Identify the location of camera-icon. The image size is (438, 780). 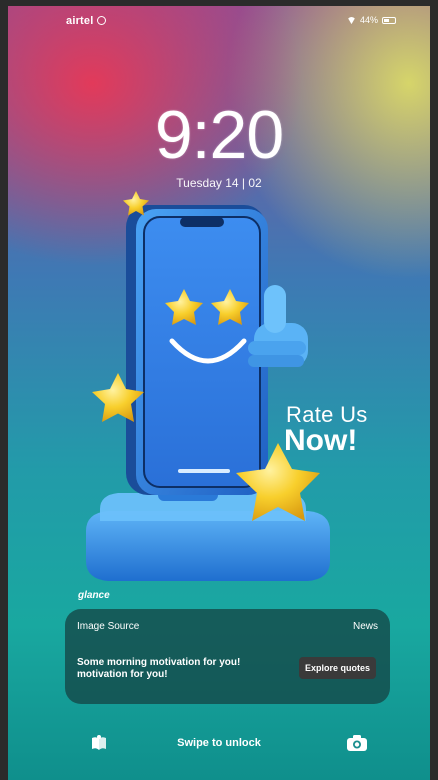
(357, 743).